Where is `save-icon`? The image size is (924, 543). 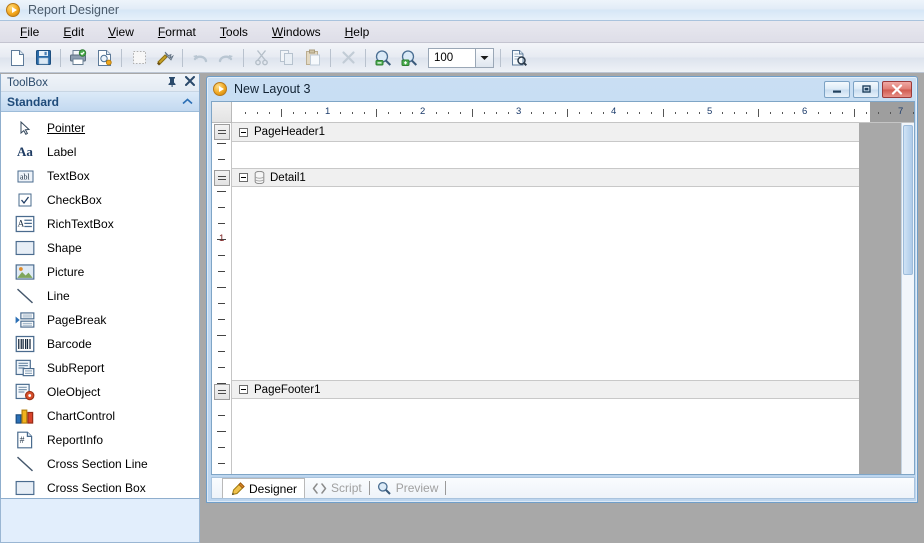
save-icon is located at coordinates (43, 58).